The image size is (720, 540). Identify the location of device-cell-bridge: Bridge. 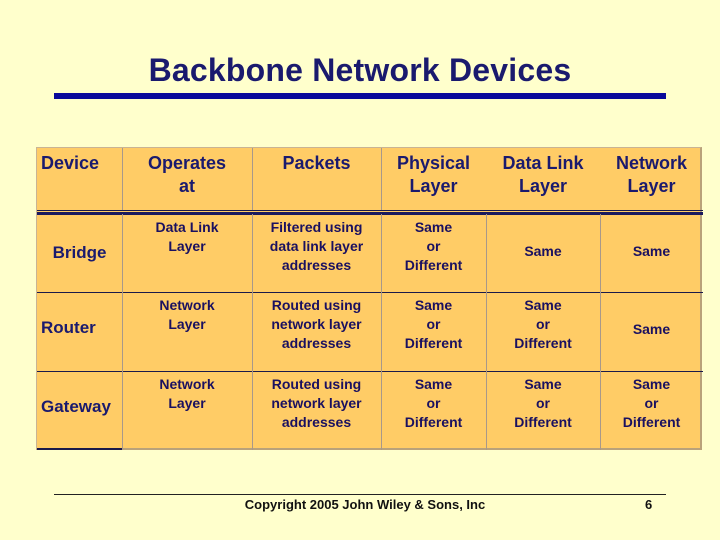
(79, 253).